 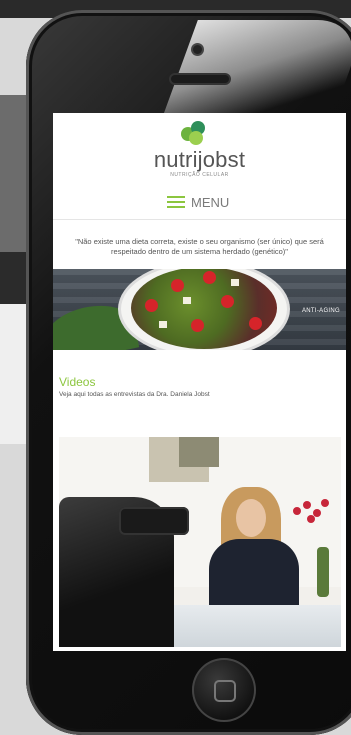 I want to click on banner-label: ANTI-AGING, so click(x=321, y=311).